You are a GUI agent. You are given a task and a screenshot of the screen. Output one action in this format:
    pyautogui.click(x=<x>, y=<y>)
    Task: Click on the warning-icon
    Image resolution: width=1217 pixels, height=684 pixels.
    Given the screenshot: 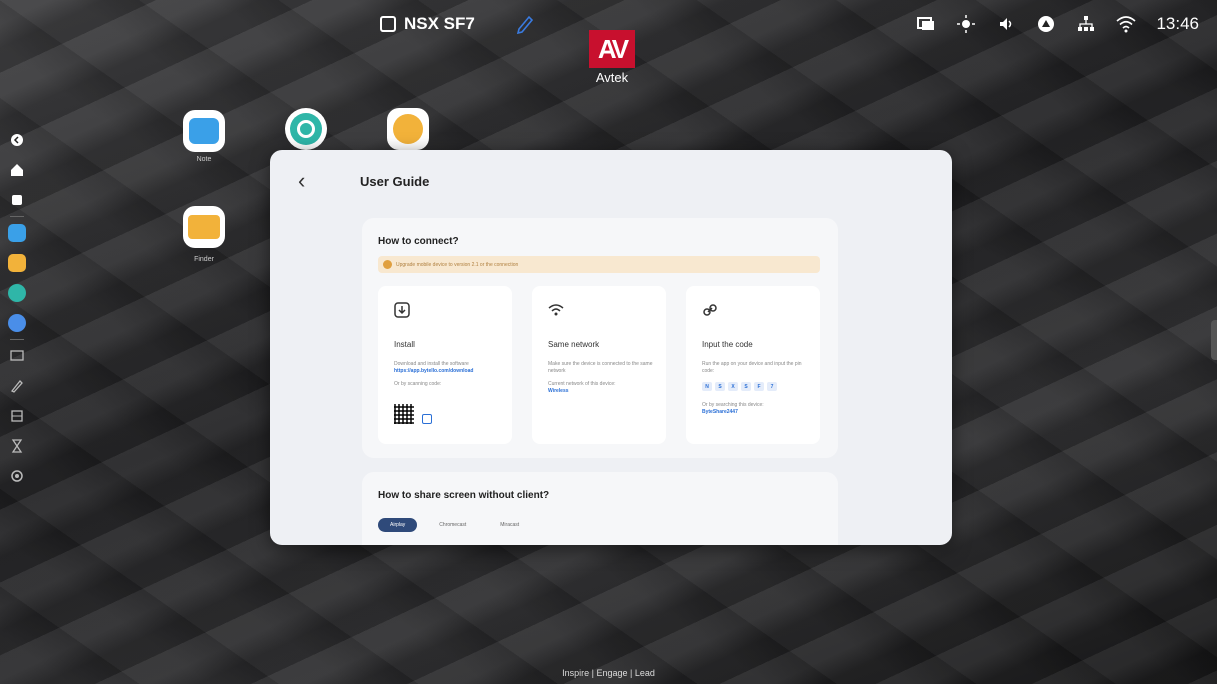 What is the action you would take?
    pyautogui.click(x=387, y=264)
    